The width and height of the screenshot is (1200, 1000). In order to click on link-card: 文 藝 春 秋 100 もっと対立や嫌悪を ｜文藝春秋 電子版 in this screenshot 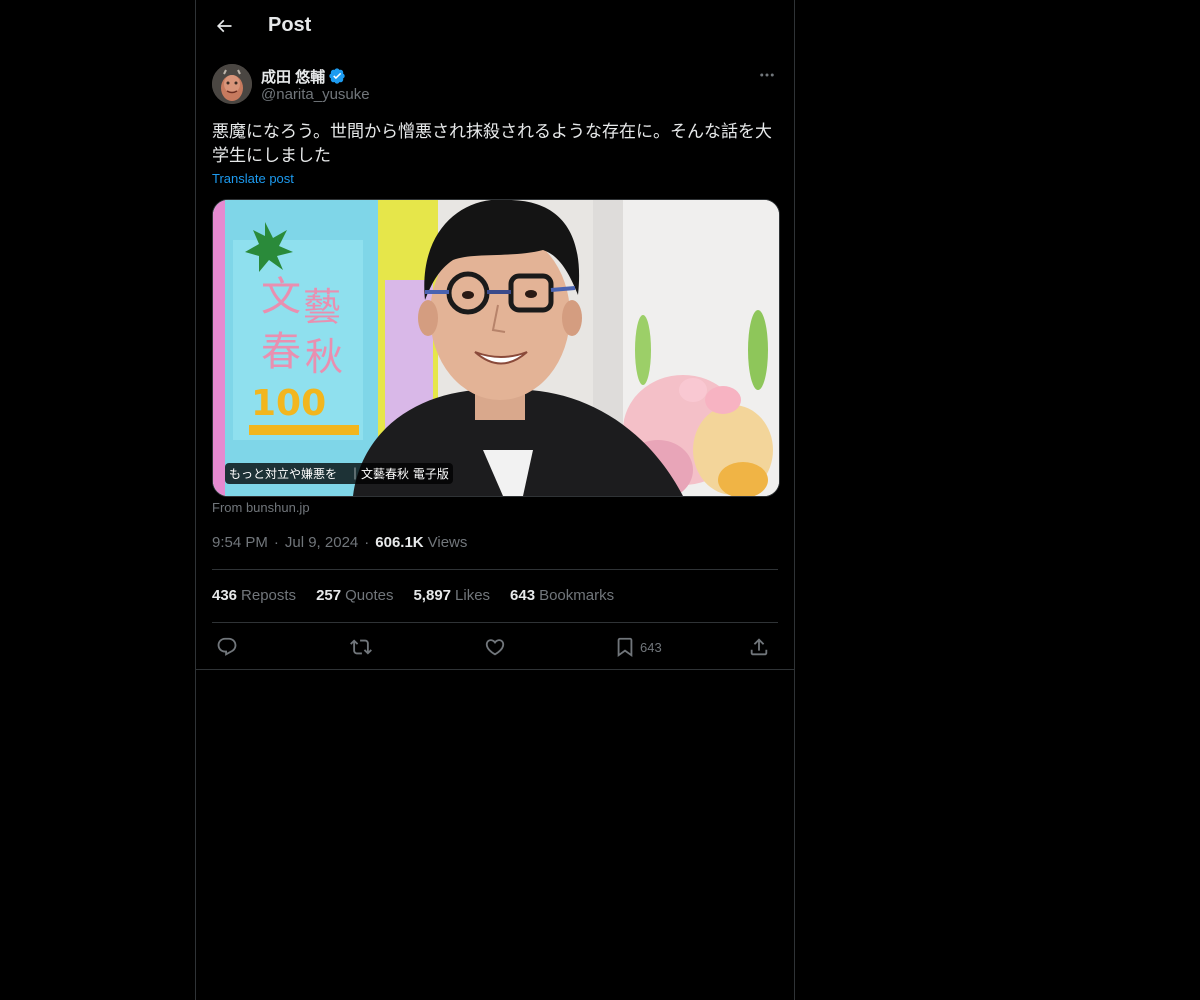, I will do `click(496, 348)`.